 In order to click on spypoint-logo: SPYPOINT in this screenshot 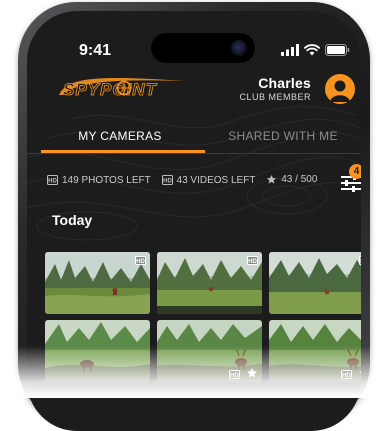, I will do `click(122, 88)`.